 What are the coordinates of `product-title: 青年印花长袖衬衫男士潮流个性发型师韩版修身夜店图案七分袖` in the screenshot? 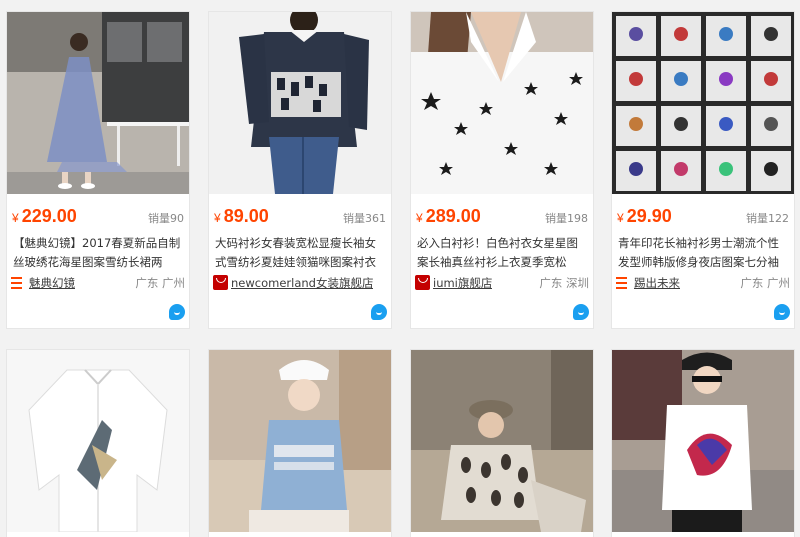 It's located at (704, 253).